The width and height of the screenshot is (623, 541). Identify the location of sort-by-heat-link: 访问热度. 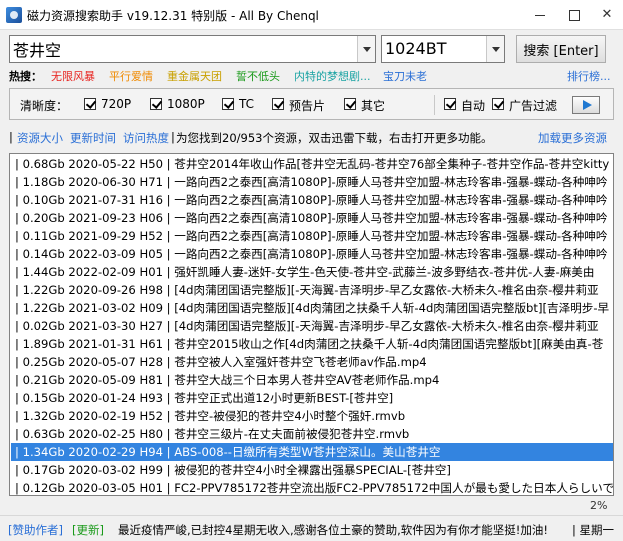
(146, 138).